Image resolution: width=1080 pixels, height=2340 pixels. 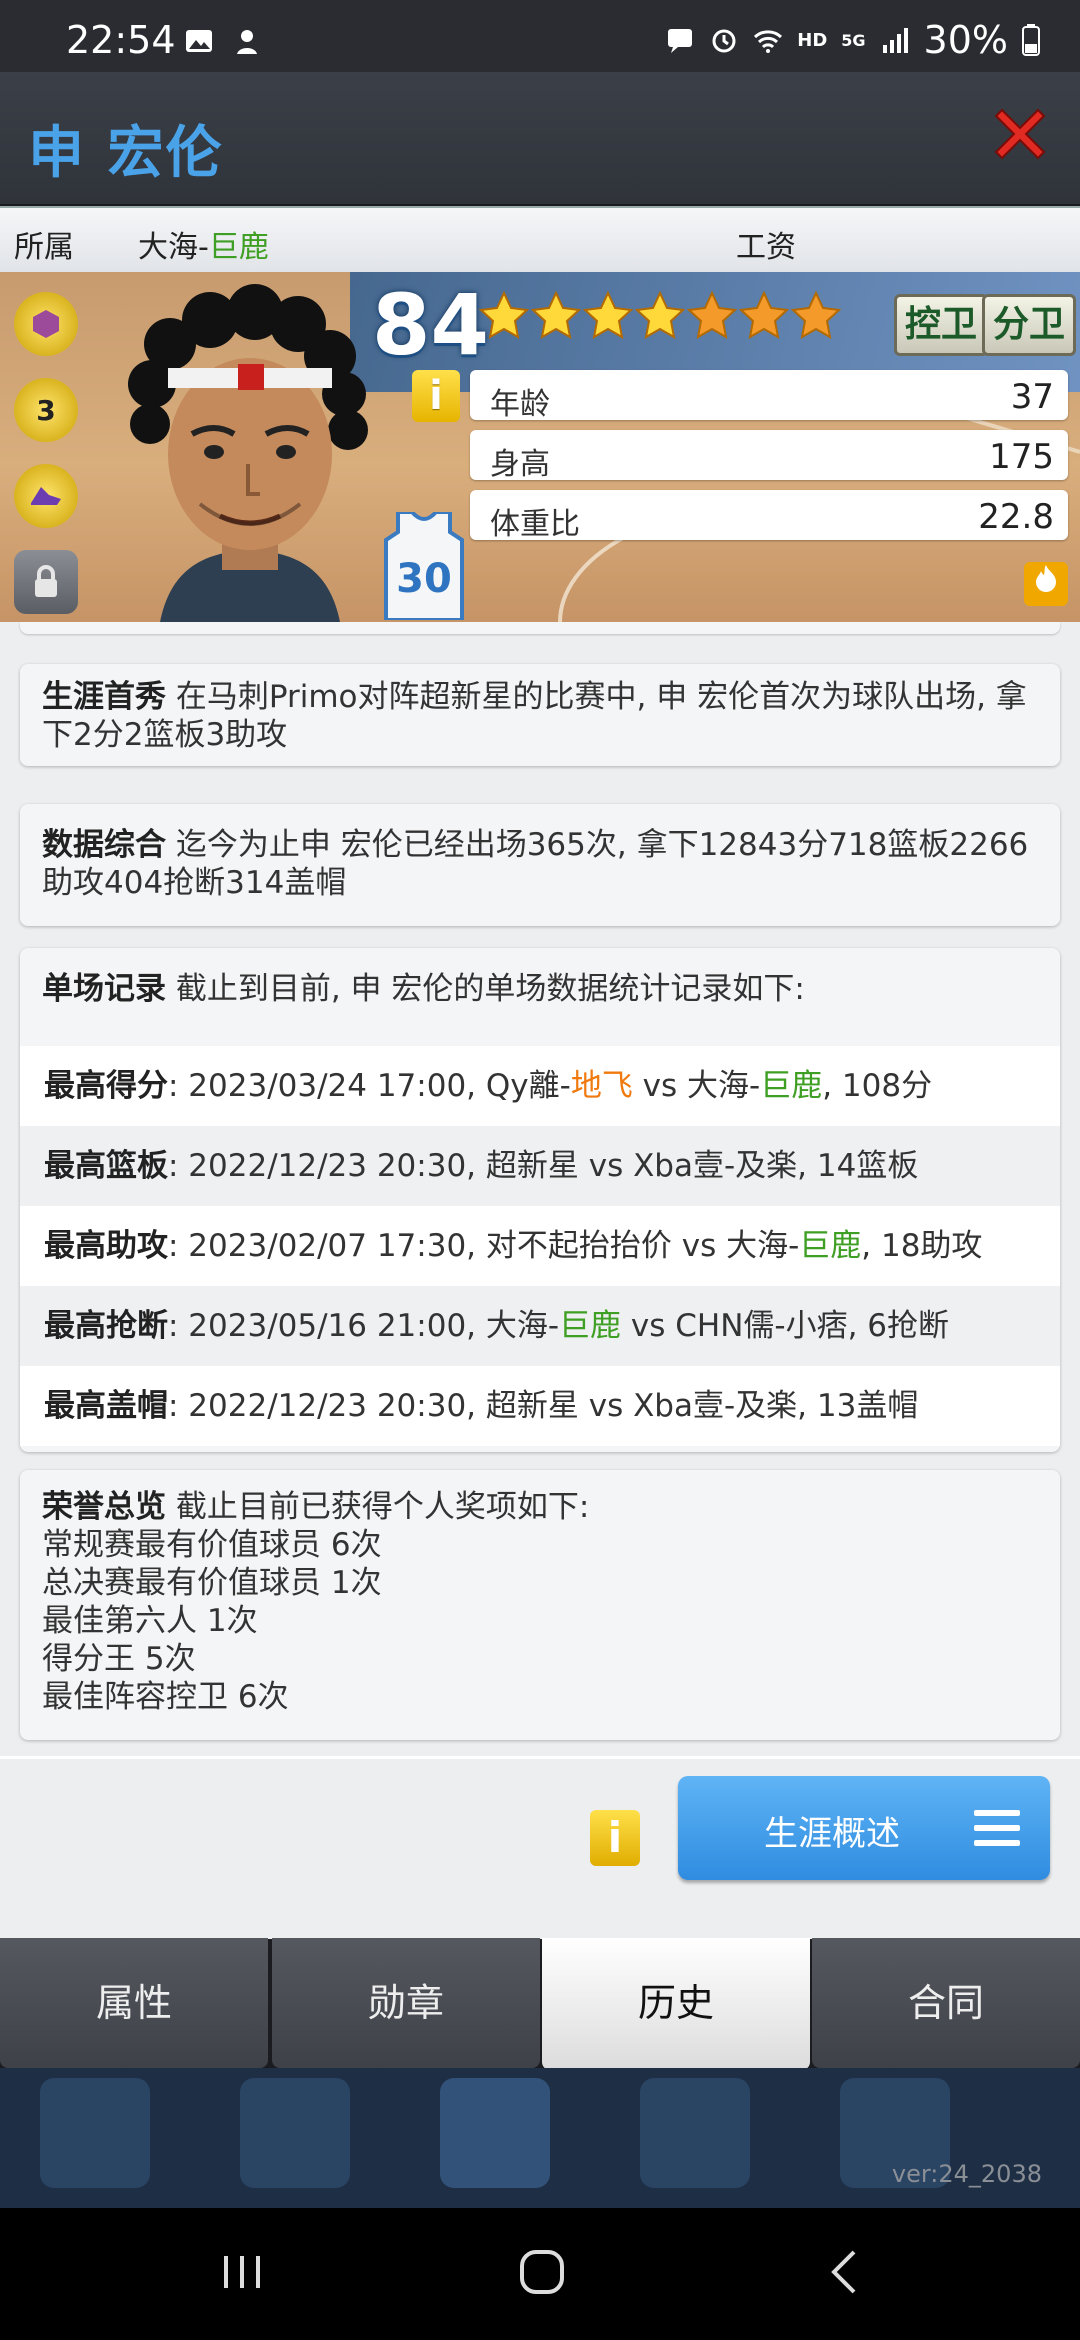 I want to click on fire-icon, so click(x=1046, y=584).